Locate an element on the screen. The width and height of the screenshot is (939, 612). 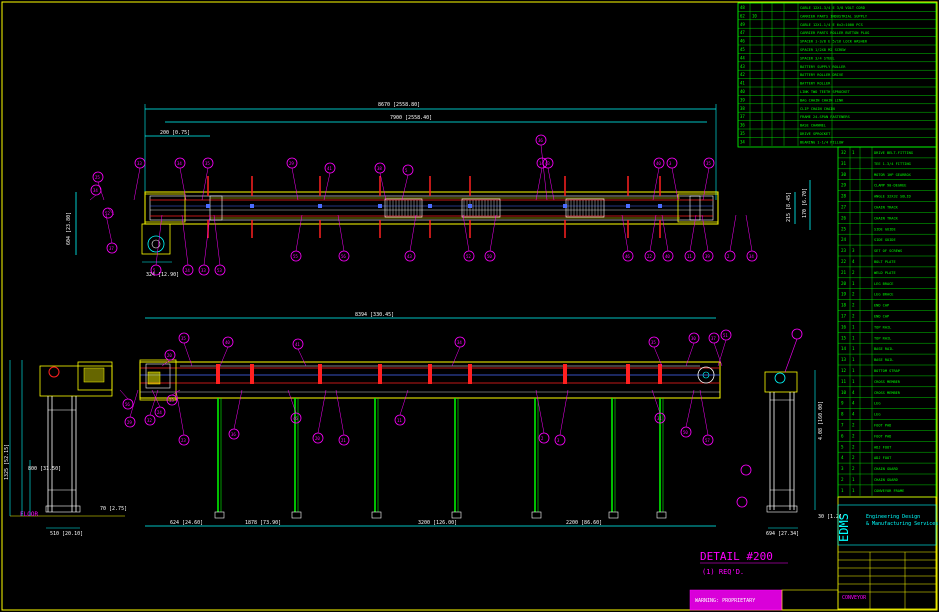
bom-item-number: 20 is located at coordinates (844, 283).